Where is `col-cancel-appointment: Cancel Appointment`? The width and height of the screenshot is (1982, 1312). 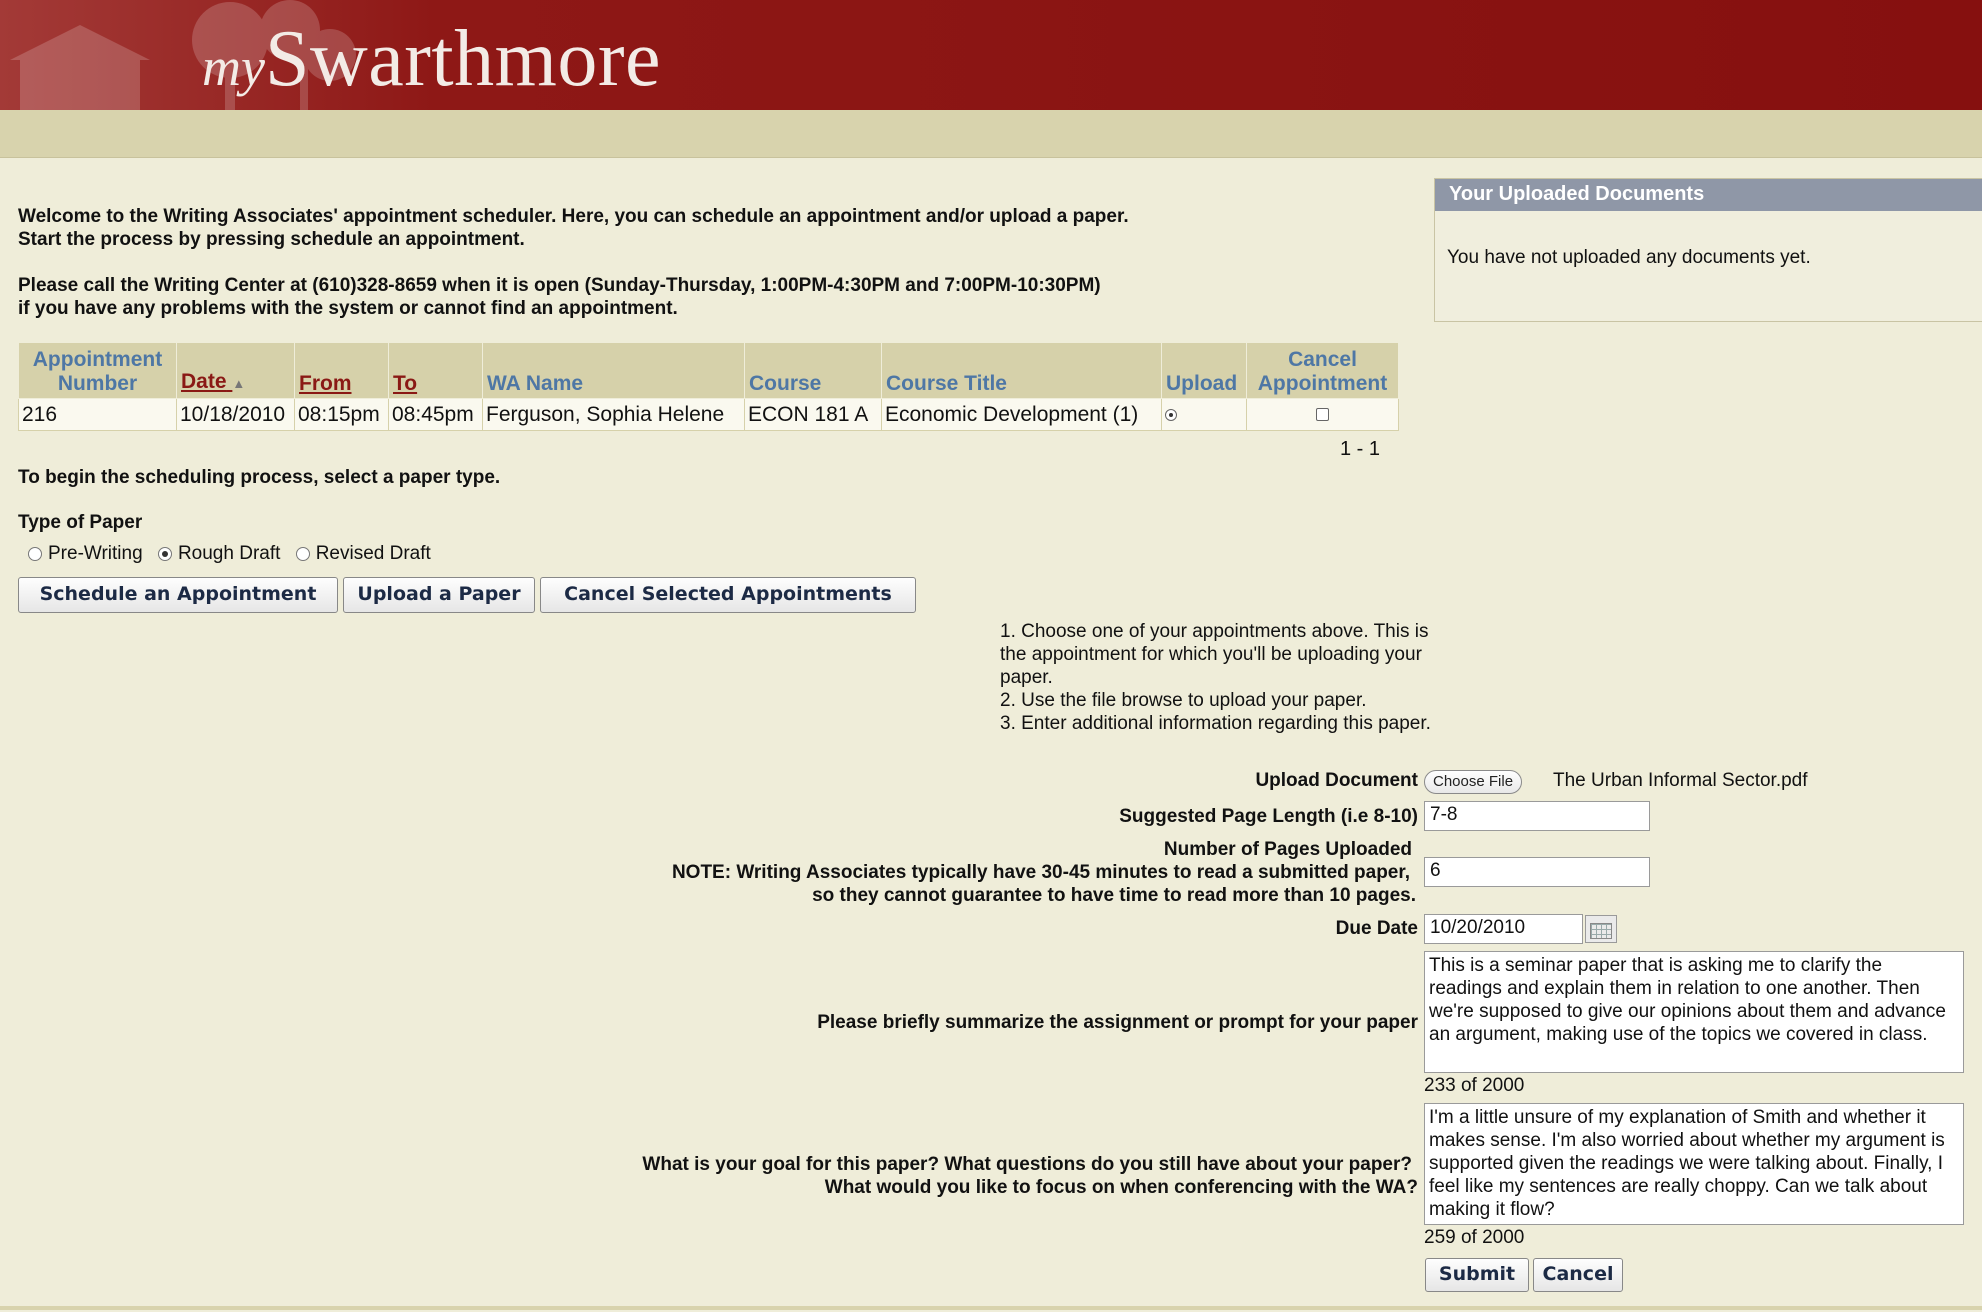
col-cancel-appointment: Cancel Appointment is located at coordinates (1322, 370).